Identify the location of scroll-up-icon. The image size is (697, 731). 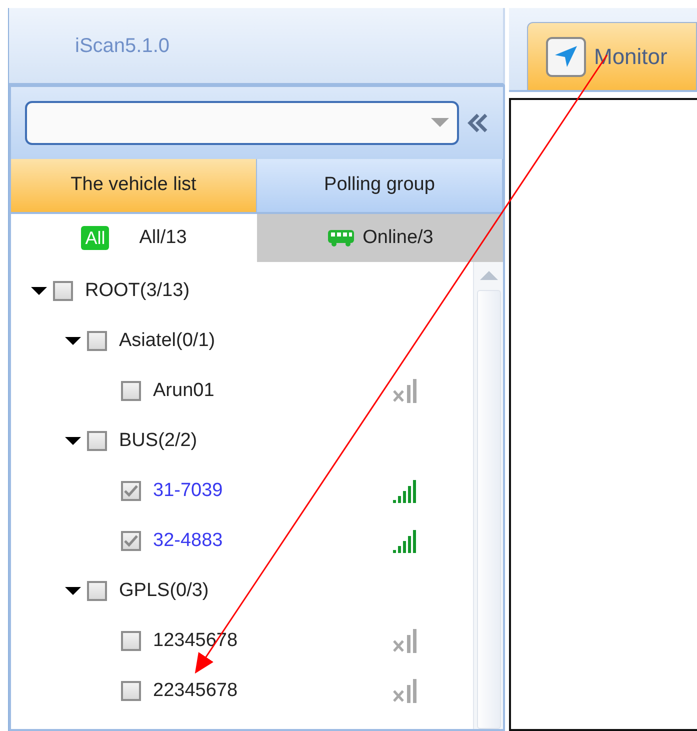
(489, 275).